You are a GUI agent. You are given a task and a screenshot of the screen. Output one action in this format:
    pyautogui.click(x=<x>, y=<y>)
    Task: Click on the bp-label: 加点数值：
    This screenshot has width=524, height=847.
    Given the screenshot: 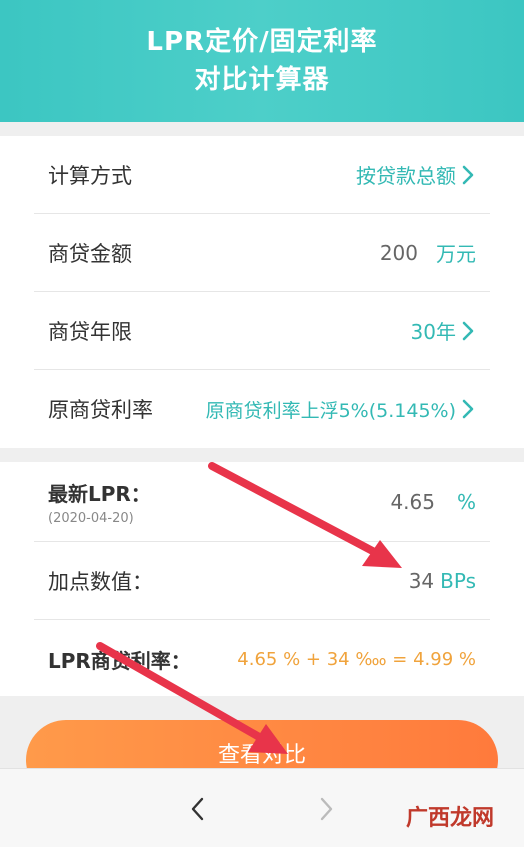 What is the action you would take?
    pyautogui.click(x=100, y=581)
    